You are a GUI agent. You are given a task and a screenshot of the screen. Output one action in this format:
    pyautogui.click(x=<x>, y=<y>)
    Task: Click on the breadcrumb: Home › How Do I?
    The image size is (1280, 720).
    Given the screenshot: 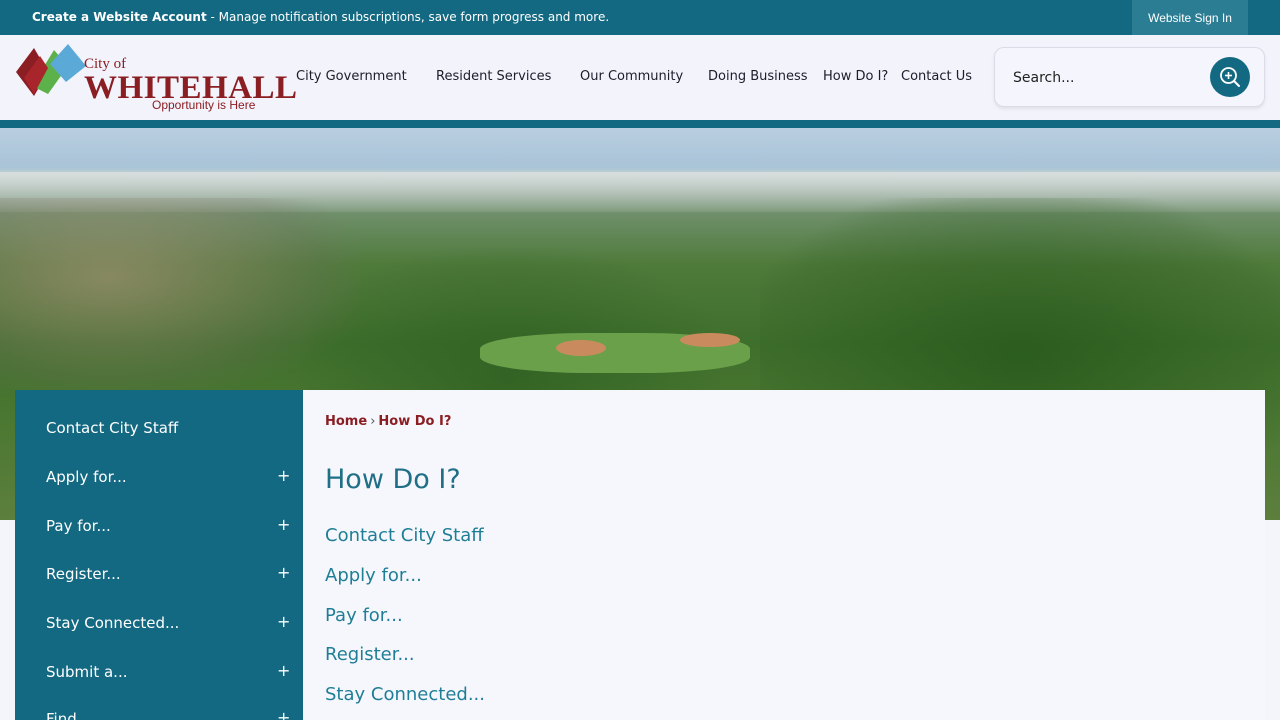 What is the action you would take?
    pyautogui.click(x=388, y=421)
    